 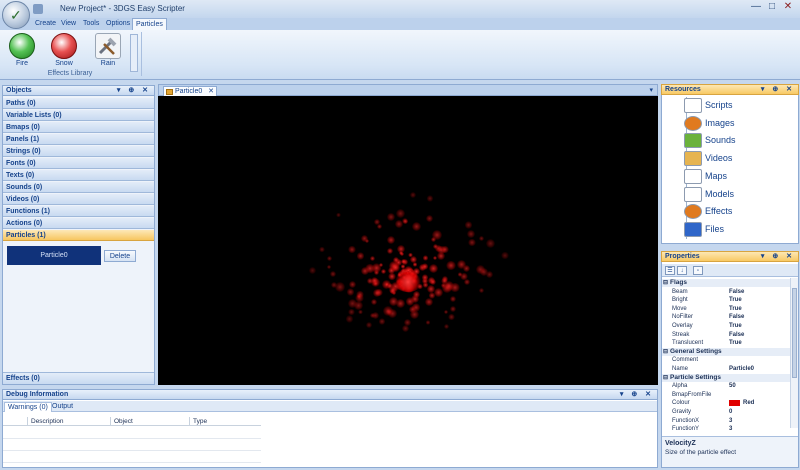 What do you see at coordinates (741, 369) in the screenshot?
I see `property-value: Particle0` at bounding box center [741, 369].